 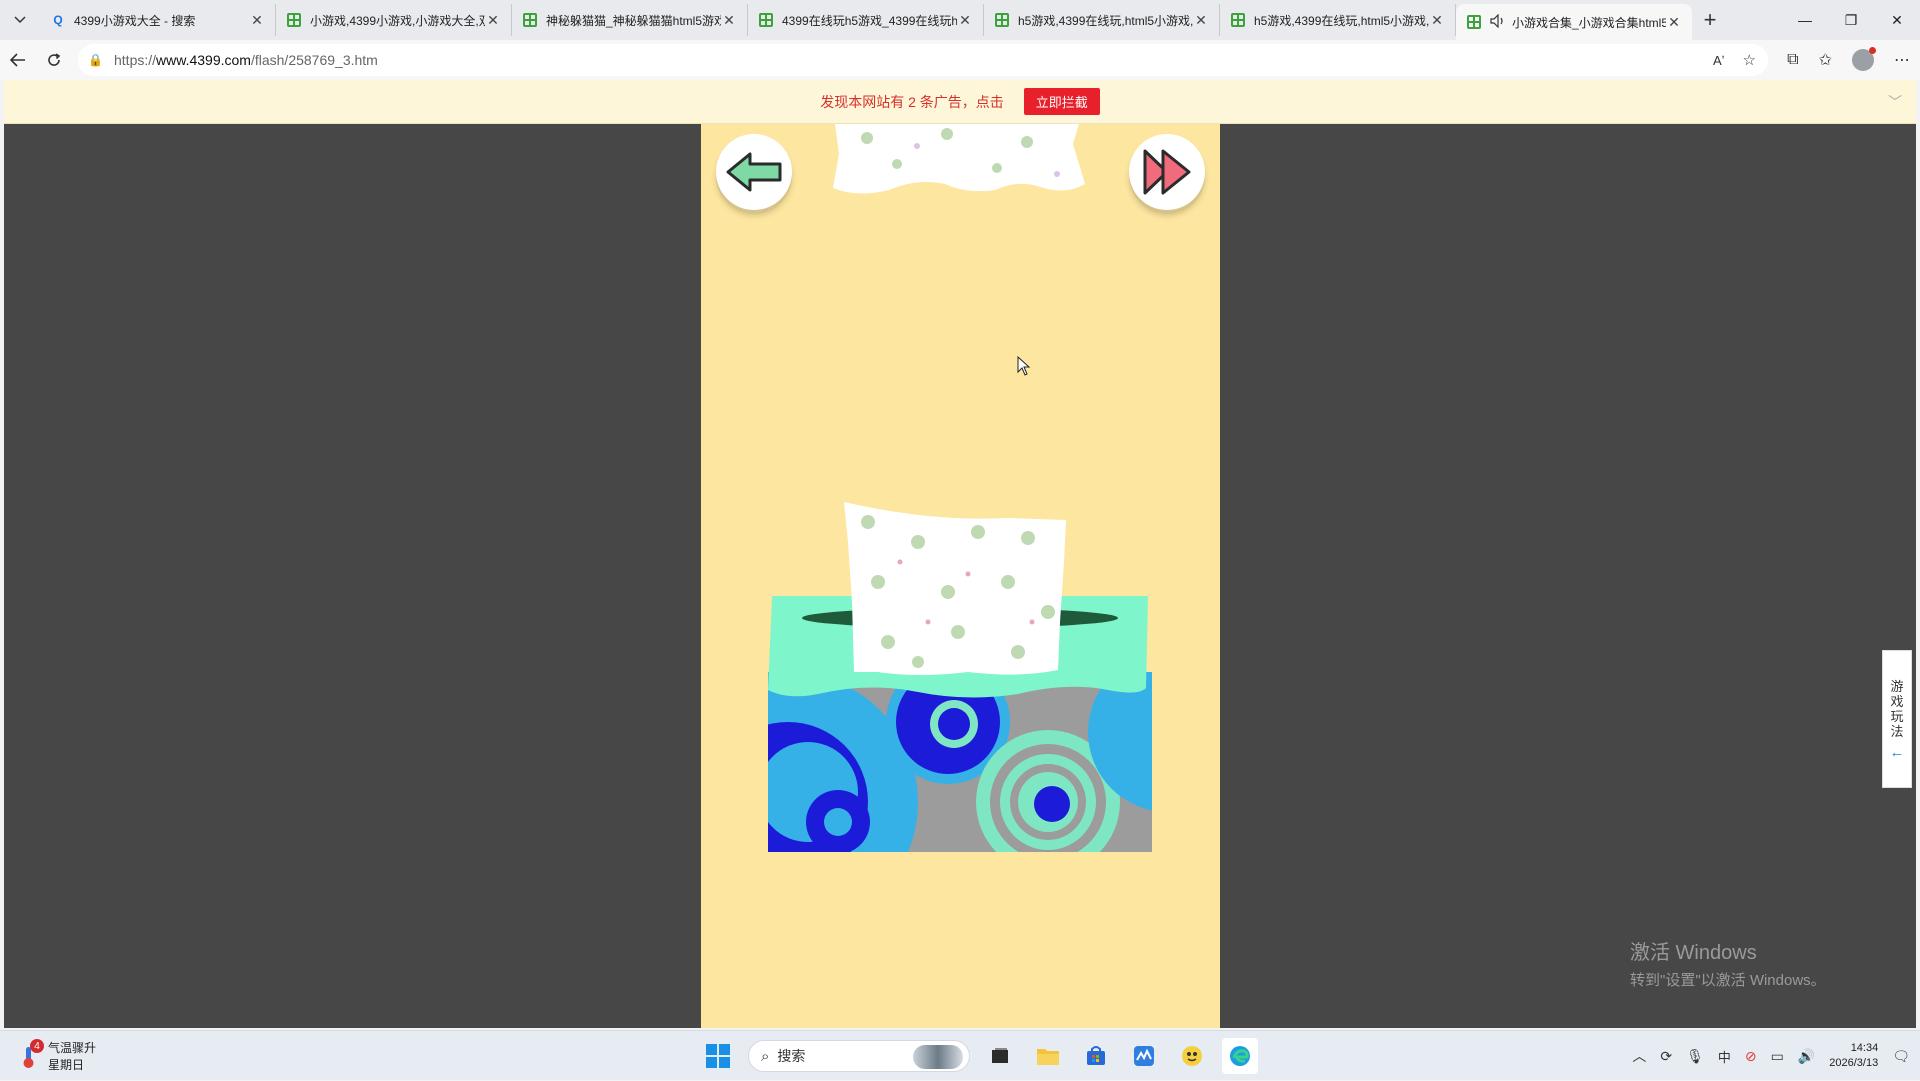 What do you see at coordinates (1728, 980) in the screenshot?
I see `watermark-subtitle: 转到"设置"以激活 Windows。` at bounding box center [1728, 980].